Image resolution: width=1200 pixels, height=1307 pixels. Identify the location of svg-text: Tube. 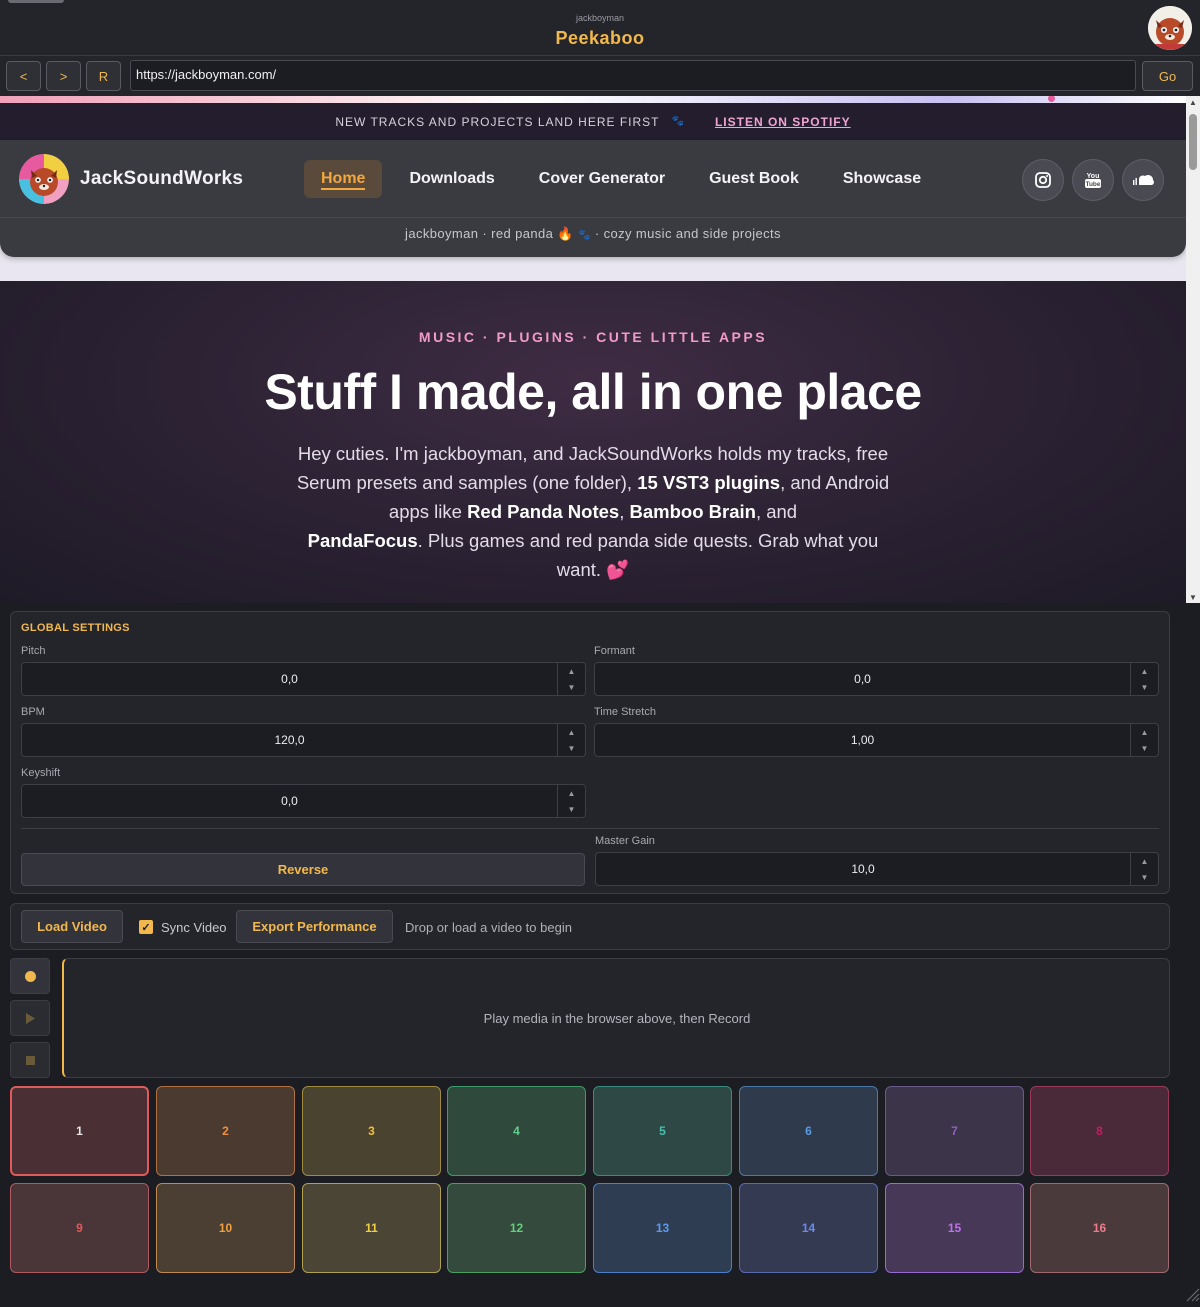
(1092, 184).